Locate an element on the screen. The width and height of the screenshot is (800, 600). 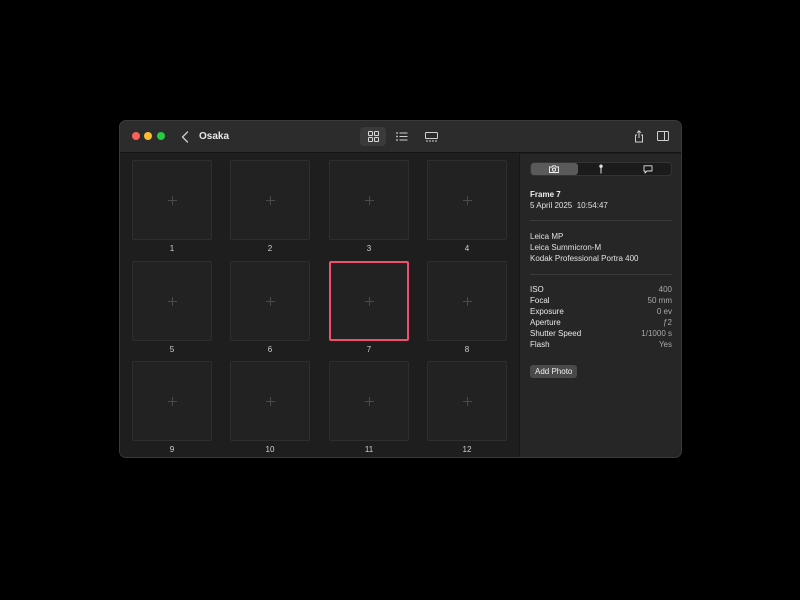
frame-number: 8 is located at coordinates (467, 349).